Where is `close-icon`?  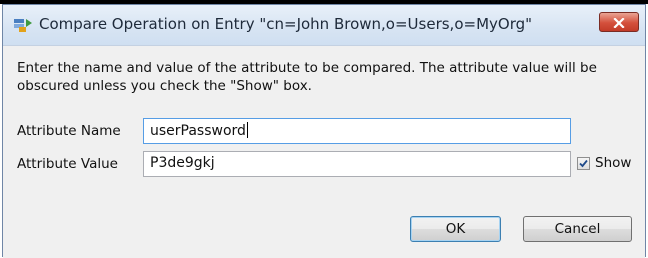 close-icon is located at coordinates (619, 22).